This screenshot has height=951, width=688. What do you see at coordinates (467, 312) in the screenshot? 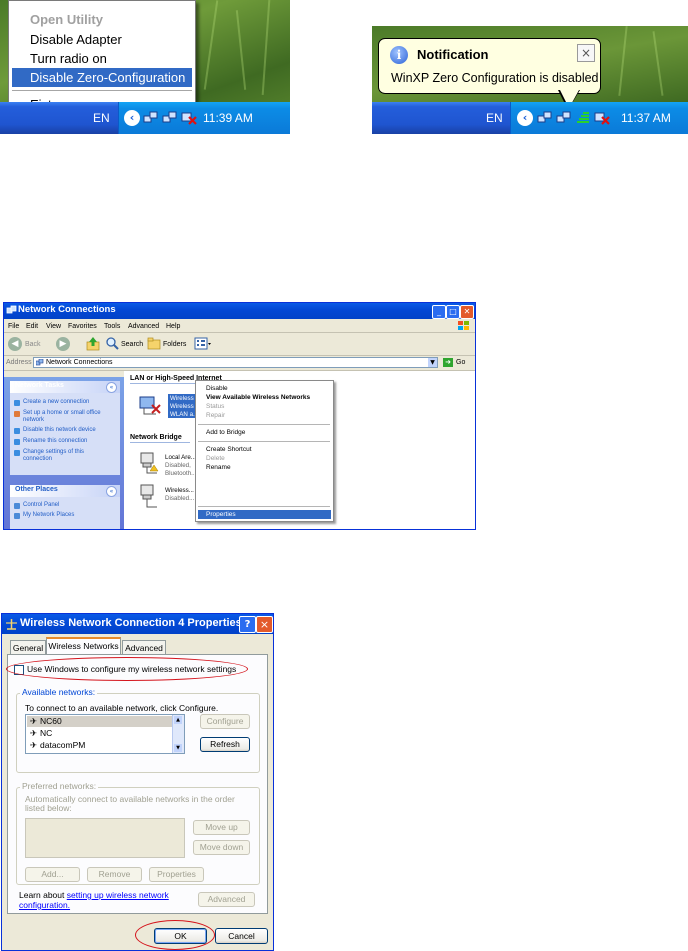
I see `close-button: ✕` at bounding box center [467, 312].